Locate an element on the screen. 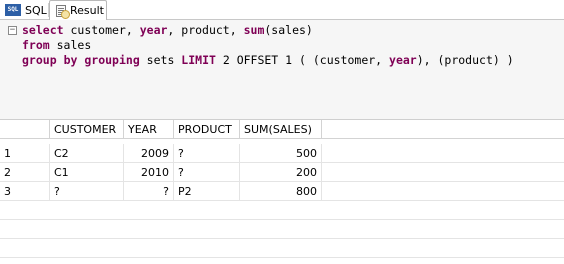 This screenshot has height=264, width=564. cell-customer: ? is located at coordinates (87, 191).